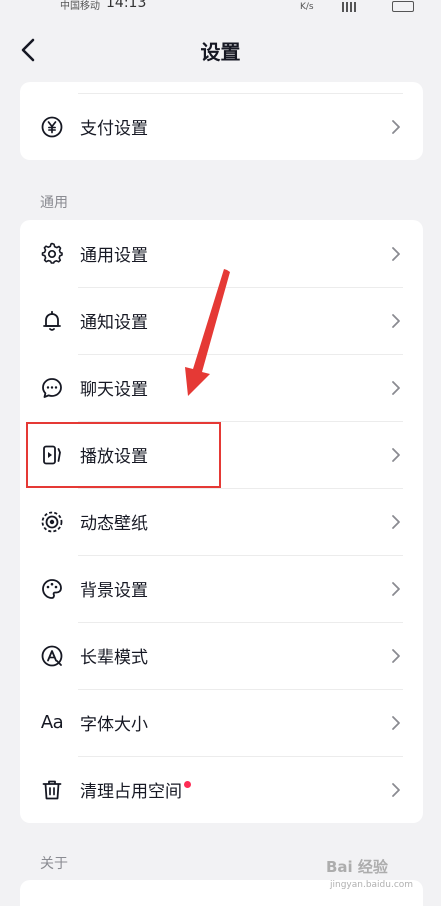  What do you see at coordinates (403, 6) in the screenshot?
I see `battery-icon` at bounding box center [403, 6].